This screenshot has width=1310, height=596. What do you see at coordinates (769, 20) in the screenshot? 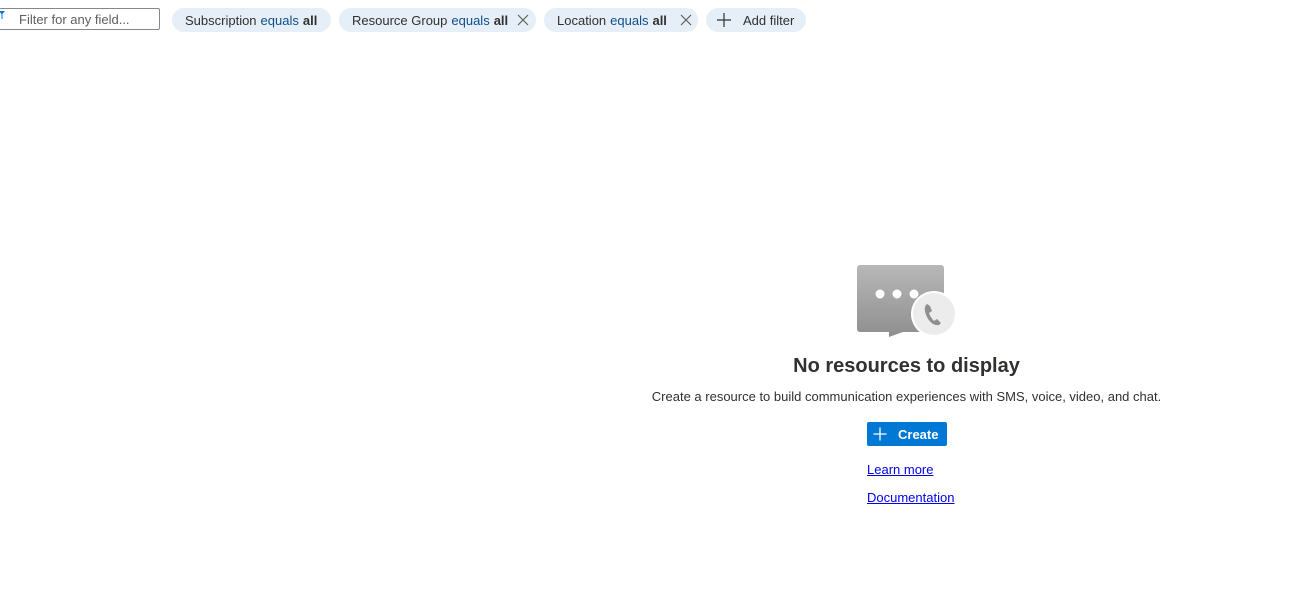
I see `add-filter-label: Add filter` at bounding box center [769, 20].